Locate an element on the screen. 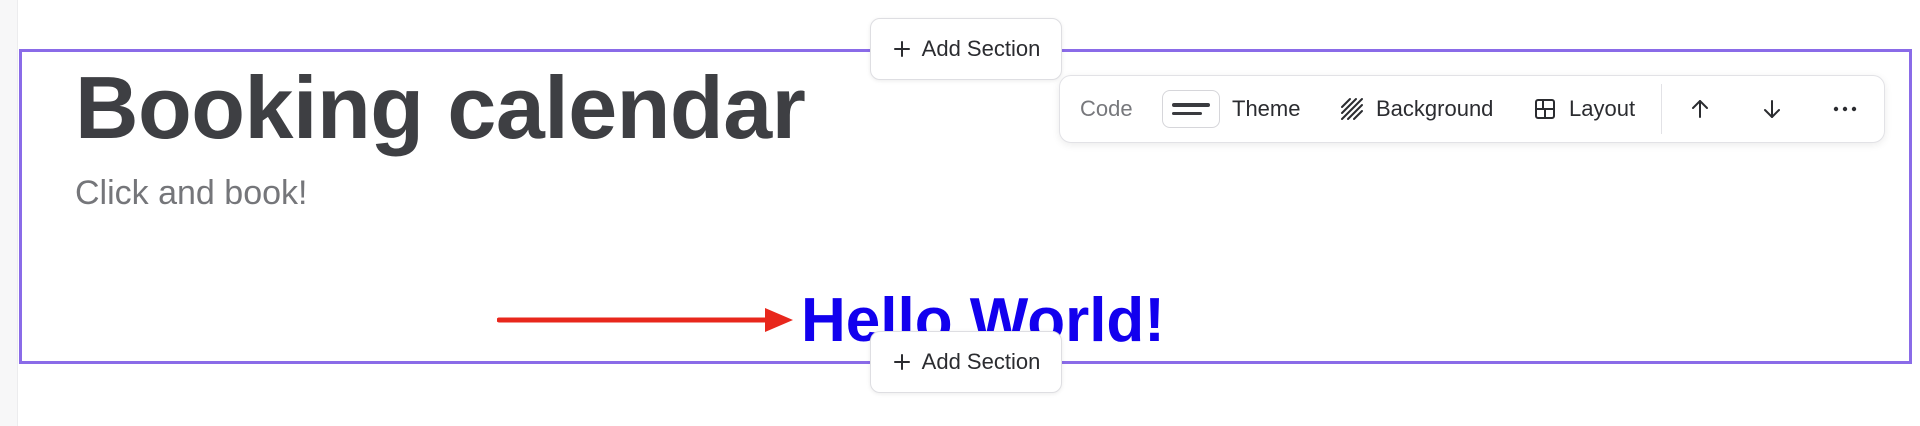  move-down-button is located at coordinates (1772, 109).